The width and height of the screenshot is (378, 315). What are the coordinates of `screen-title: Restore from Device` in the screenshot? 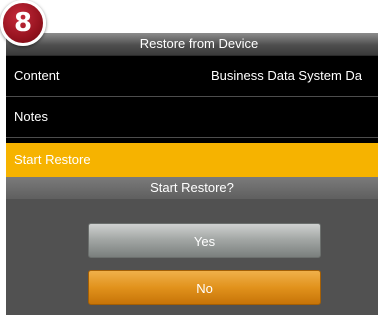 It's located at (199, 43).